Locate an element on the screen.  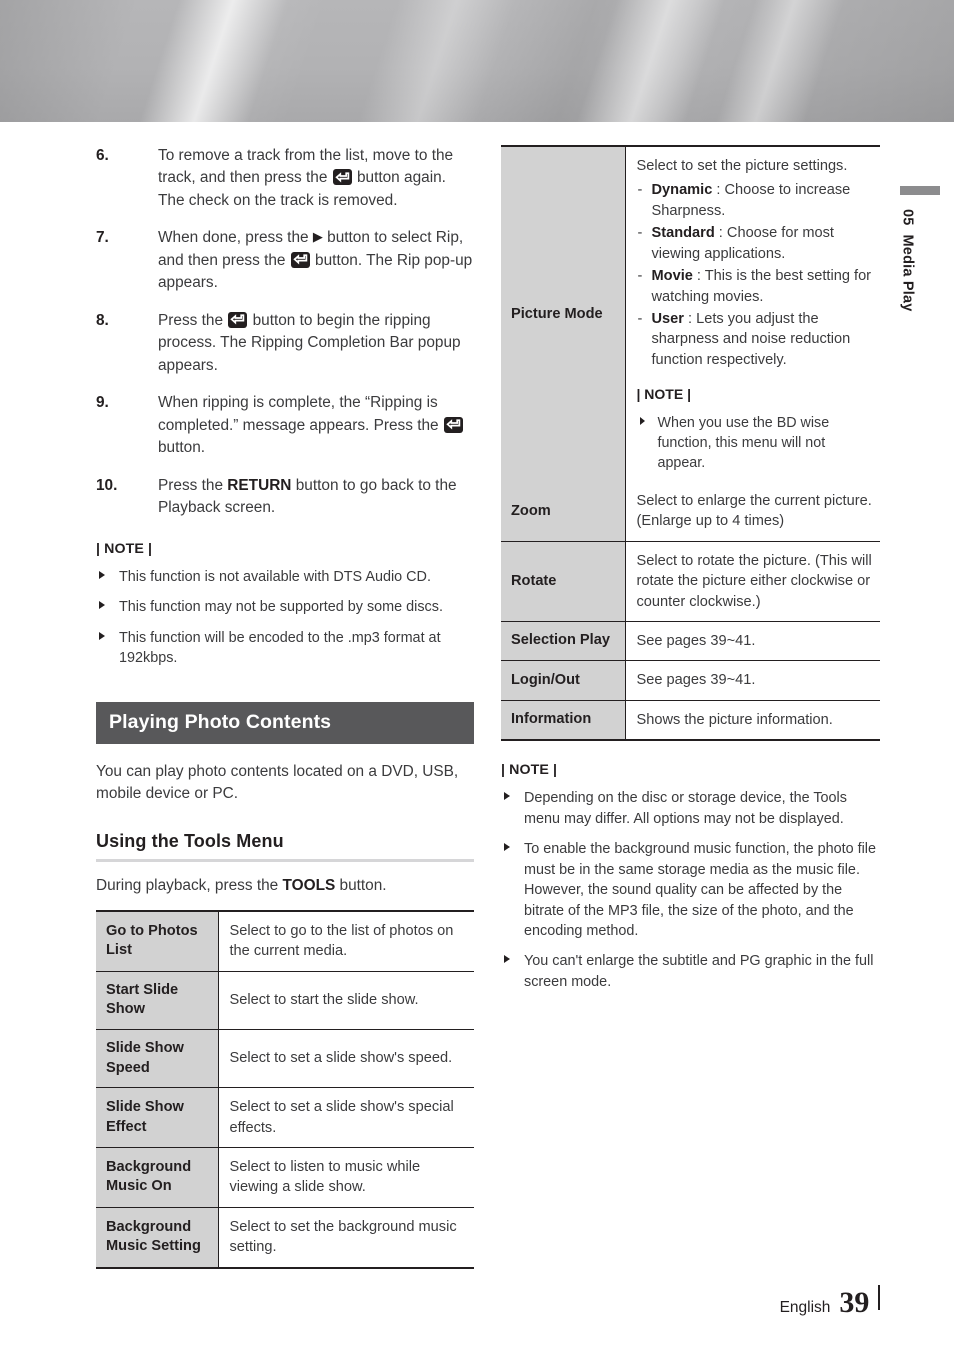
table-row: Selection Play See pages 39~41. is located at coordinates (690, 641).